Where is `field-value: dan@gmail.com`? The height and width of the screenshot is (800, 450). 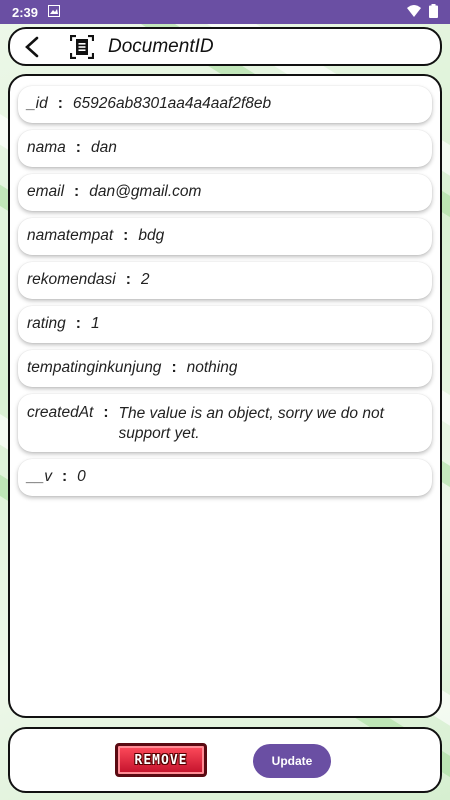
field-value: dan@gmail.com is located at coordinates (145, 191).